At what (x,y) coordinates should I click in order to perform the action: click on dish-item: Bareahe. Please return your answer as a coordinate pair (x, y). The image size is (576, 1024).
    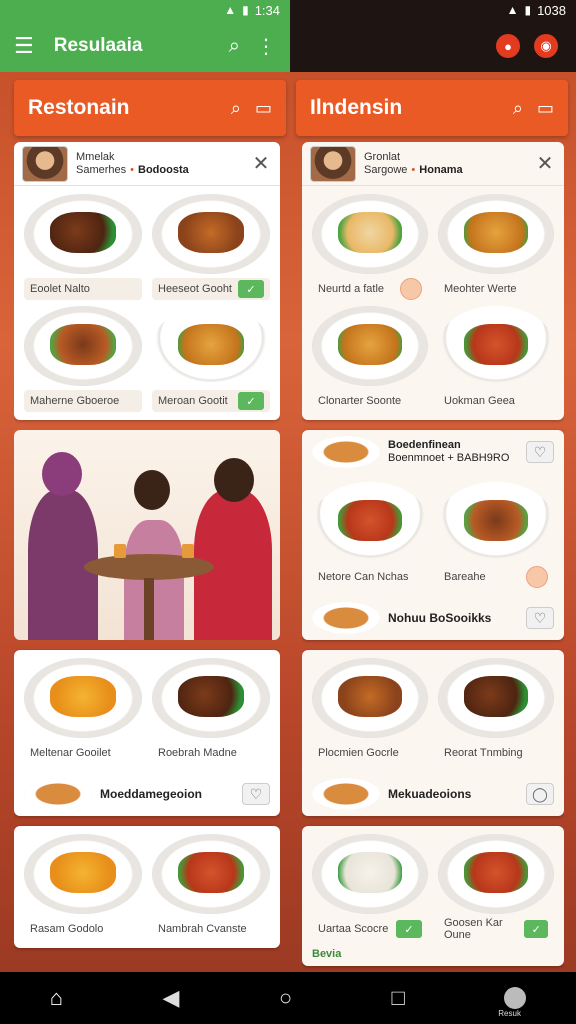
    Looking at the image, I should click on (496, 535).